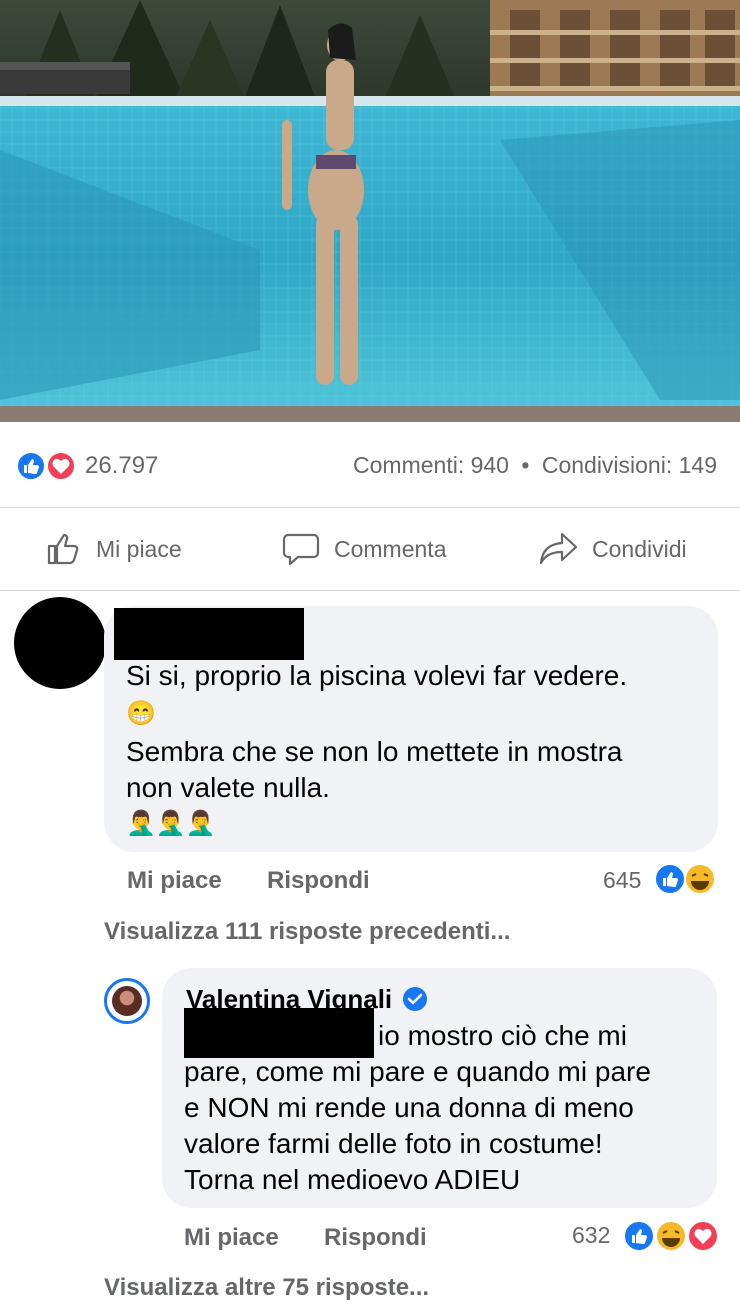 The width and height of the screenshot is (740, 1308). Describe the element at coordinates (127, 1001) in the screenshot. I see `valentina-avatar` at that location.